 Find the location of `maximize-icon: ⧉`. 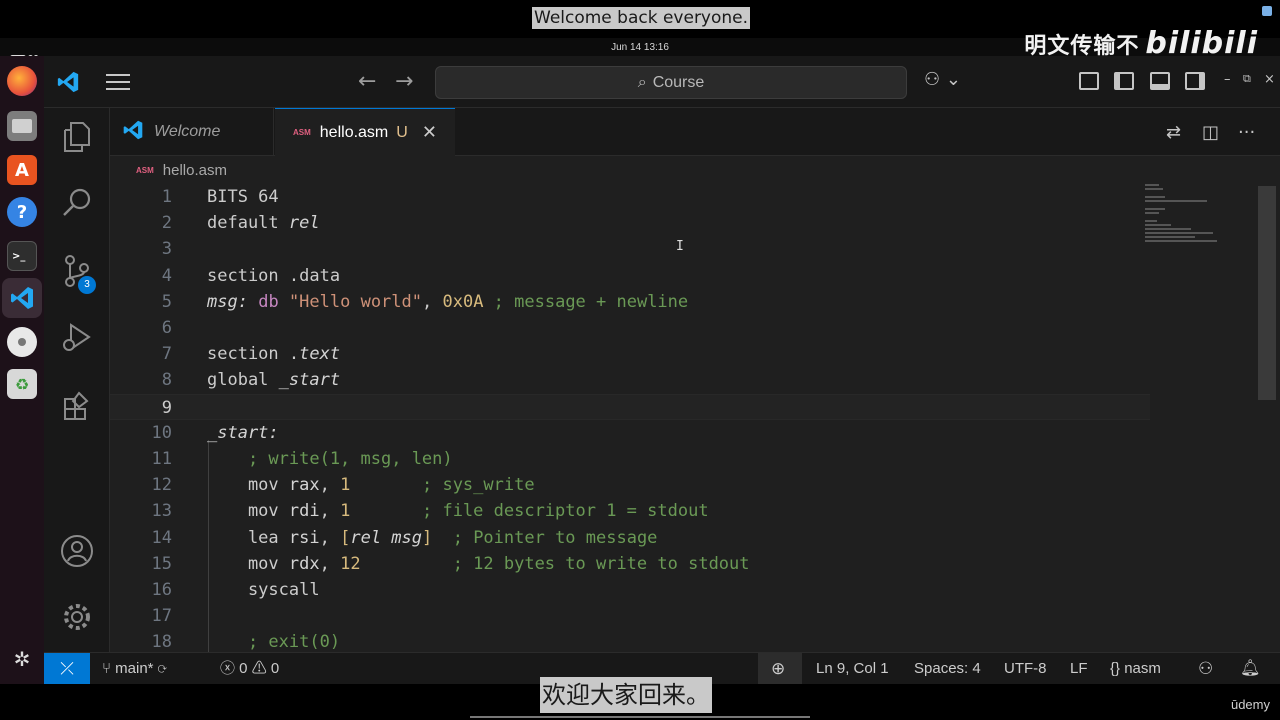

maximize-icon: ⧉ is located at coordinates (1247, 79).